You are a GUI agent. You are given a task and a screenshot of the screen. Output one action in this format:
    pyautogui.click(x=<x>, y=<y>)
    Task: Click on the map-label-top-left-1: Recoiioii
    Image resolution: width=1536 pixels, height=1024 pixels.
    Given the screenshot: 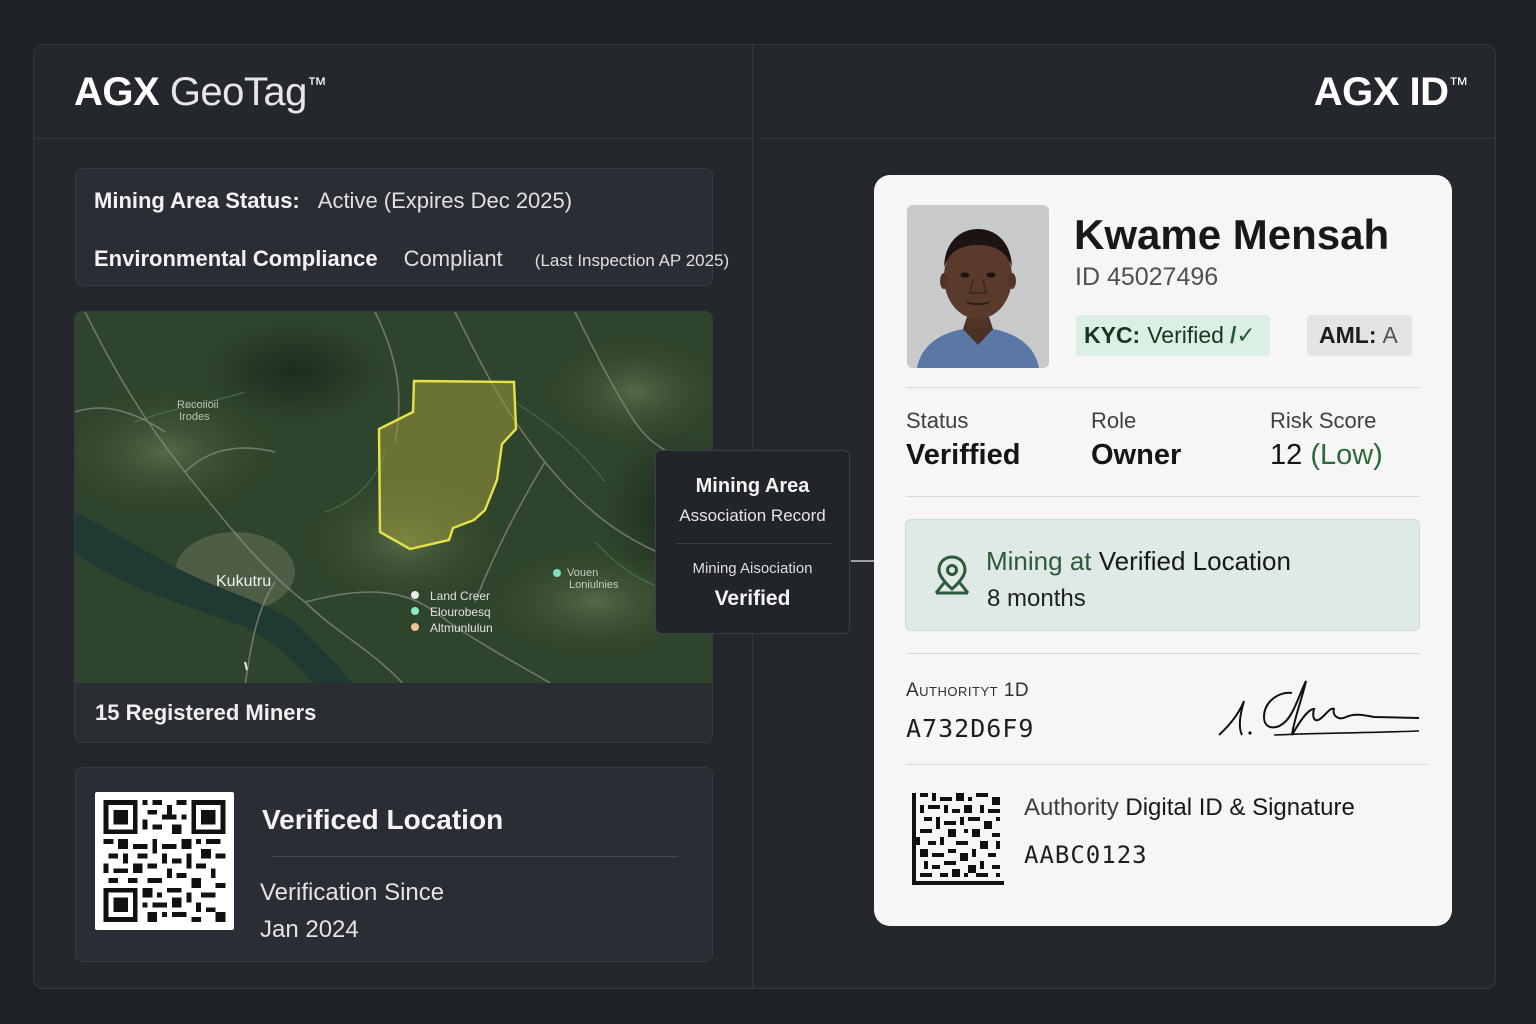 What is the action you would take?
    pyautogui.click(x=198, y=405)
    